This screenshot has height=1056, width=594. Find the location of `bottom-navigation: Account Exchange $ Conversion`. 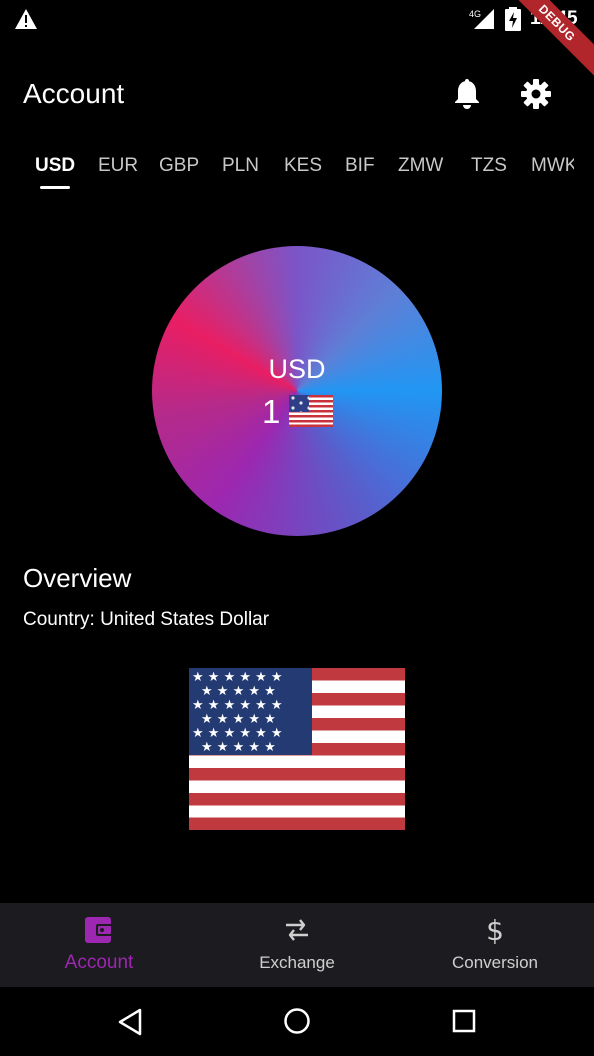

bottom-navigation: Account Exchange $ Conversion is located at coordinates (297, 945).